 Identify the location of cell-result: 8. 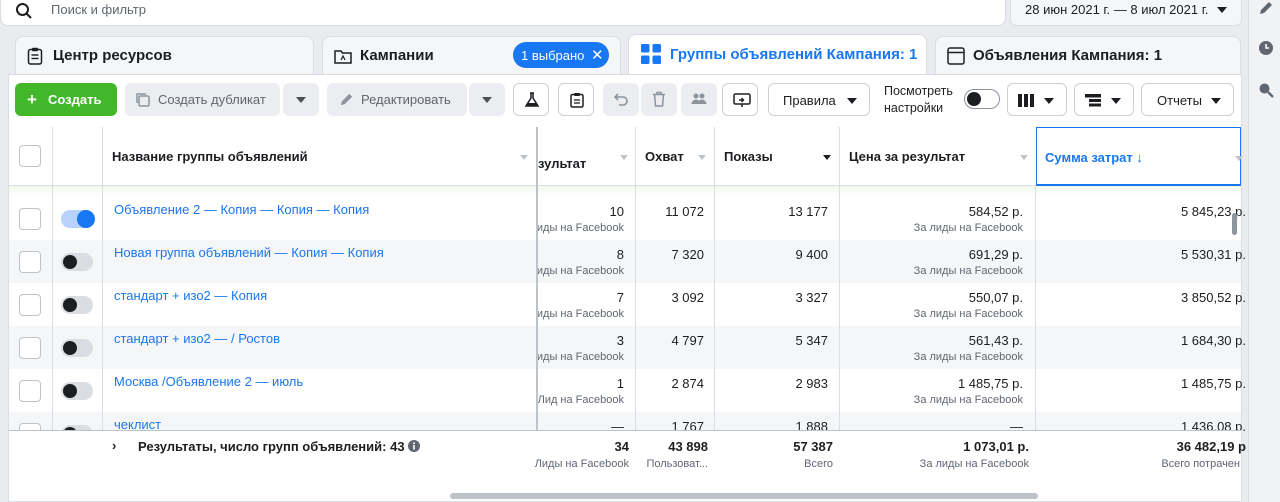
(620, 254).